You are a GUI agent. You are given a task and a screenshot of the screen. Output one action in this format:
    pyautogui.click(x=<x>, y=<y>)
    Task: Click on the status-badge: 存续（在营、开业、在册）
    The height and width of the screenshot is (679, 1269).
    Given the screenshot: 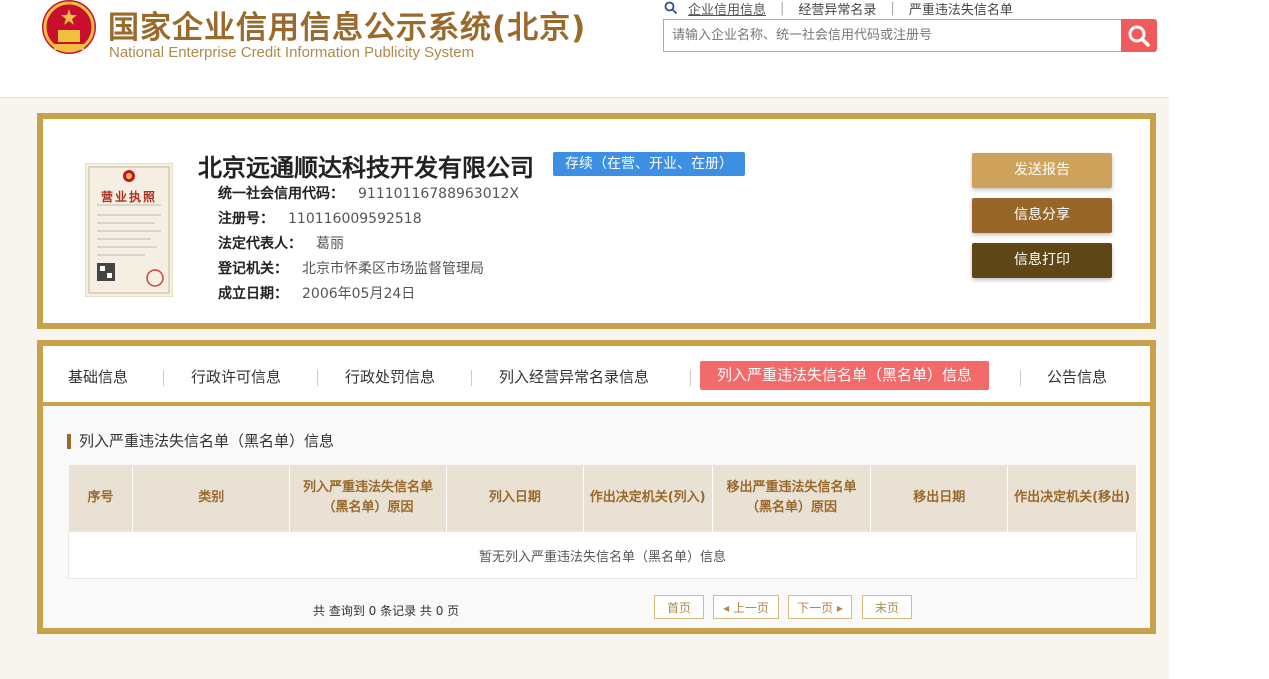 What is the action you would take?
    pyautogui.click(x=649, y=164)
    